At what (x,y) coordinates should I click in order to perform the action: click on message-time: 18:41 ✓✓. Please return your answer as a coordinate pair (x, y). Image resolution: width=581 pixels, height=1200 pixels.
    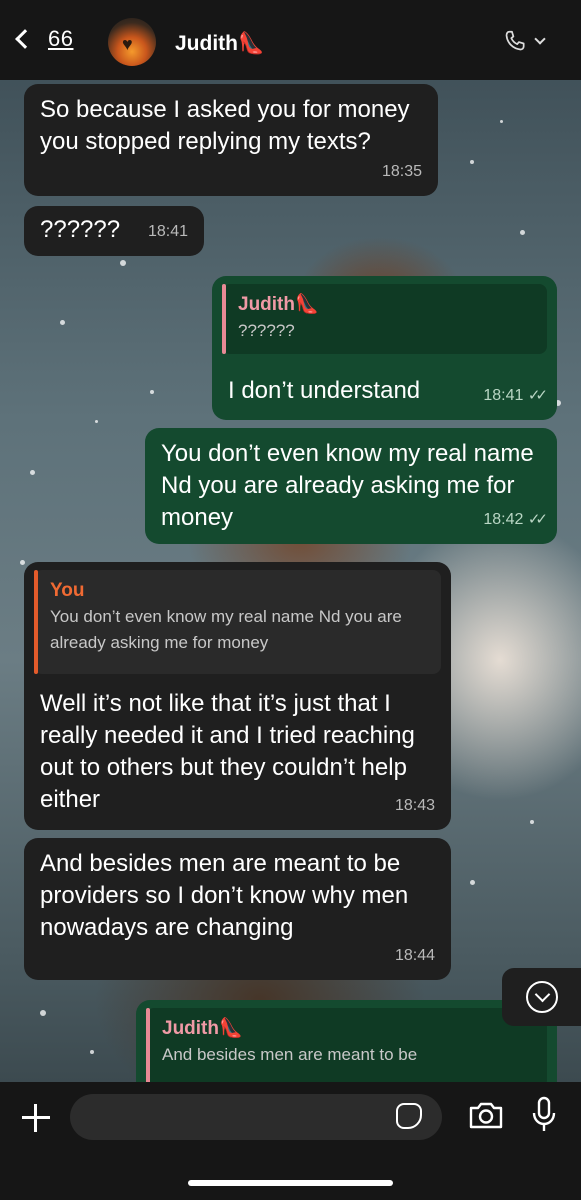
    Looking at the image, I should click on (515, 395).